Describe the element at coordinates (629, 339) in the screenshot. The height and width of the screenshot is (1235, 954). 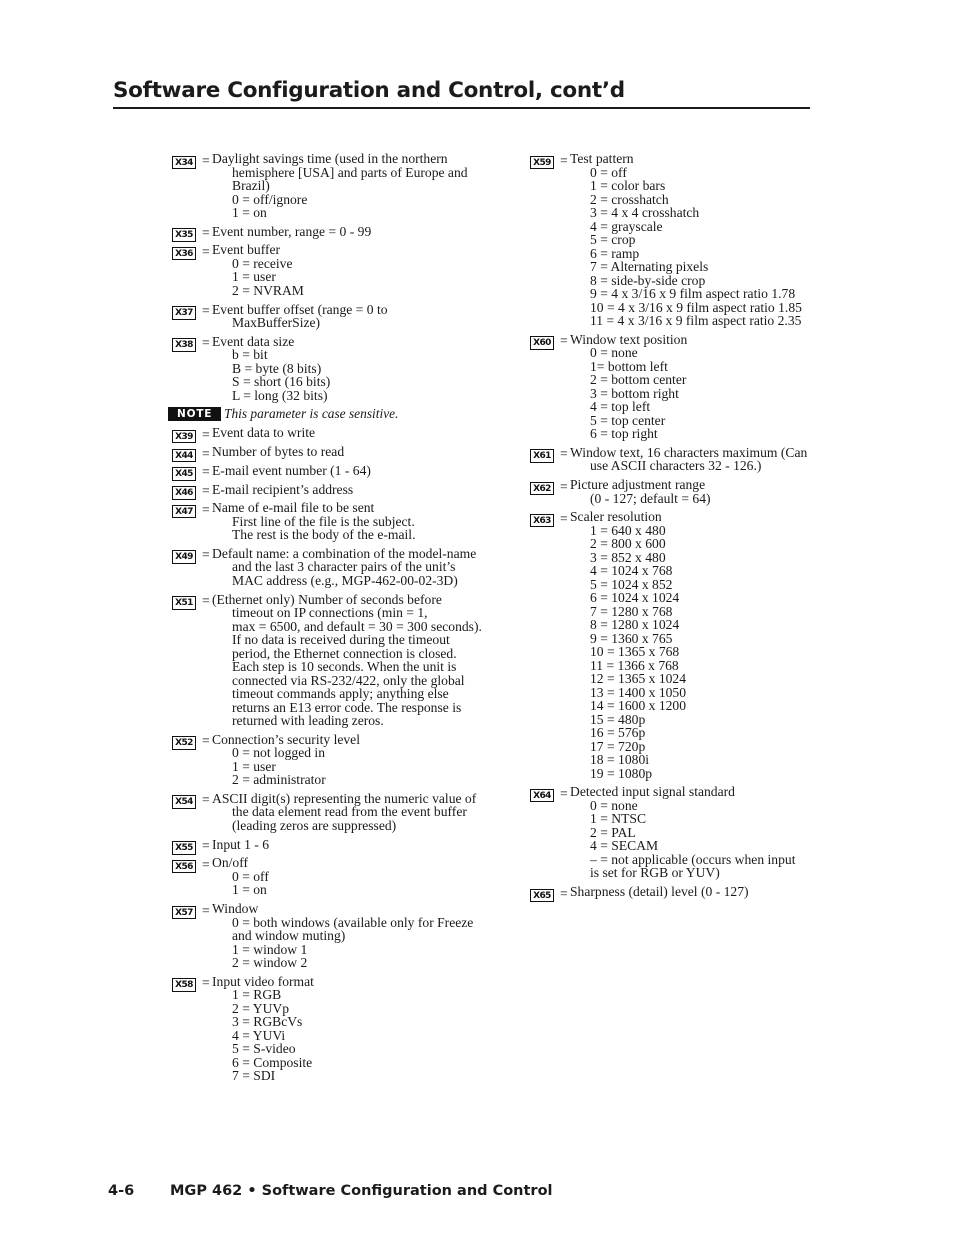
I see `parameter-description-line: Window text position` at that location.